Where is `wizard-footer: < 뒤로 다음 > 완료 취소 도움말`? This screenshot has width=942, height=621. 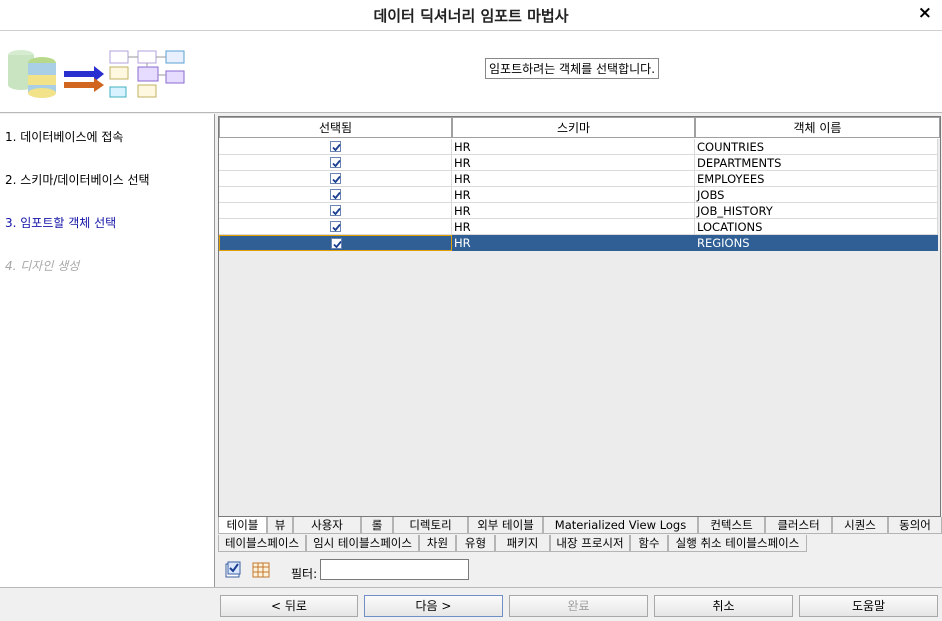 wizard-footer: < 뒤로 다음 > 완료 취소 도움말 is located at coordinates (471, 604).